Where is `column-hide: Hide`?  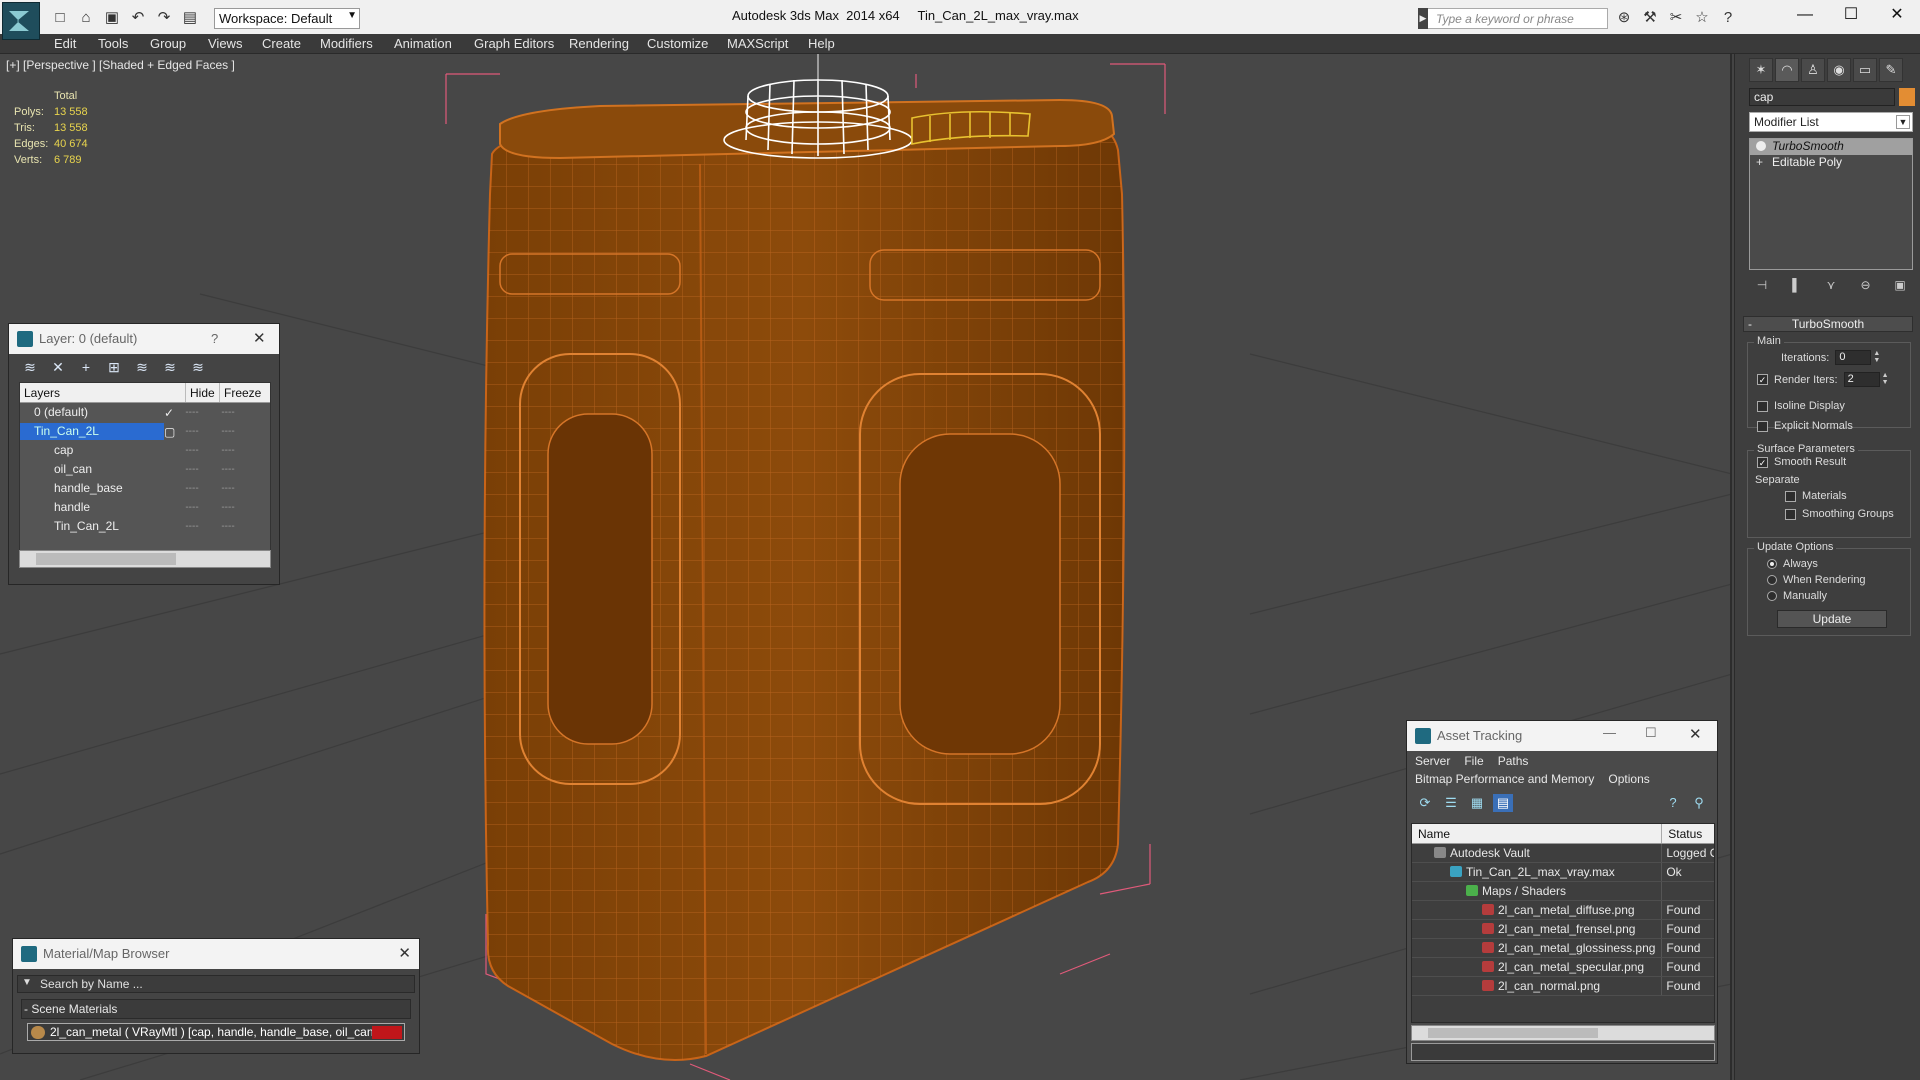 column-hide: Hide is located at coordinates (203, 392).